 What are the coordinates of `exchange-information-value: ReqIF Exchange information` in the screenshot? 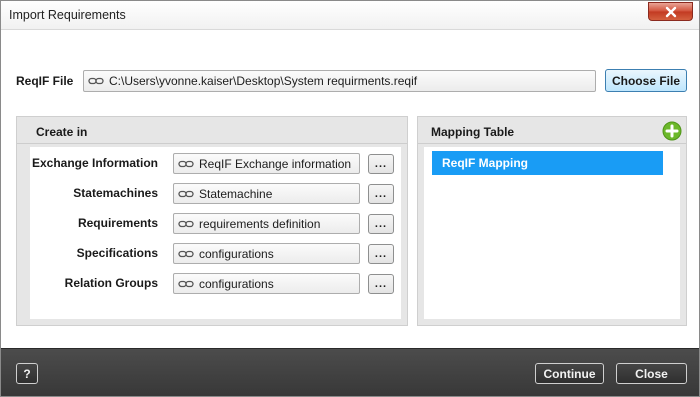 It's located at (275, 163).